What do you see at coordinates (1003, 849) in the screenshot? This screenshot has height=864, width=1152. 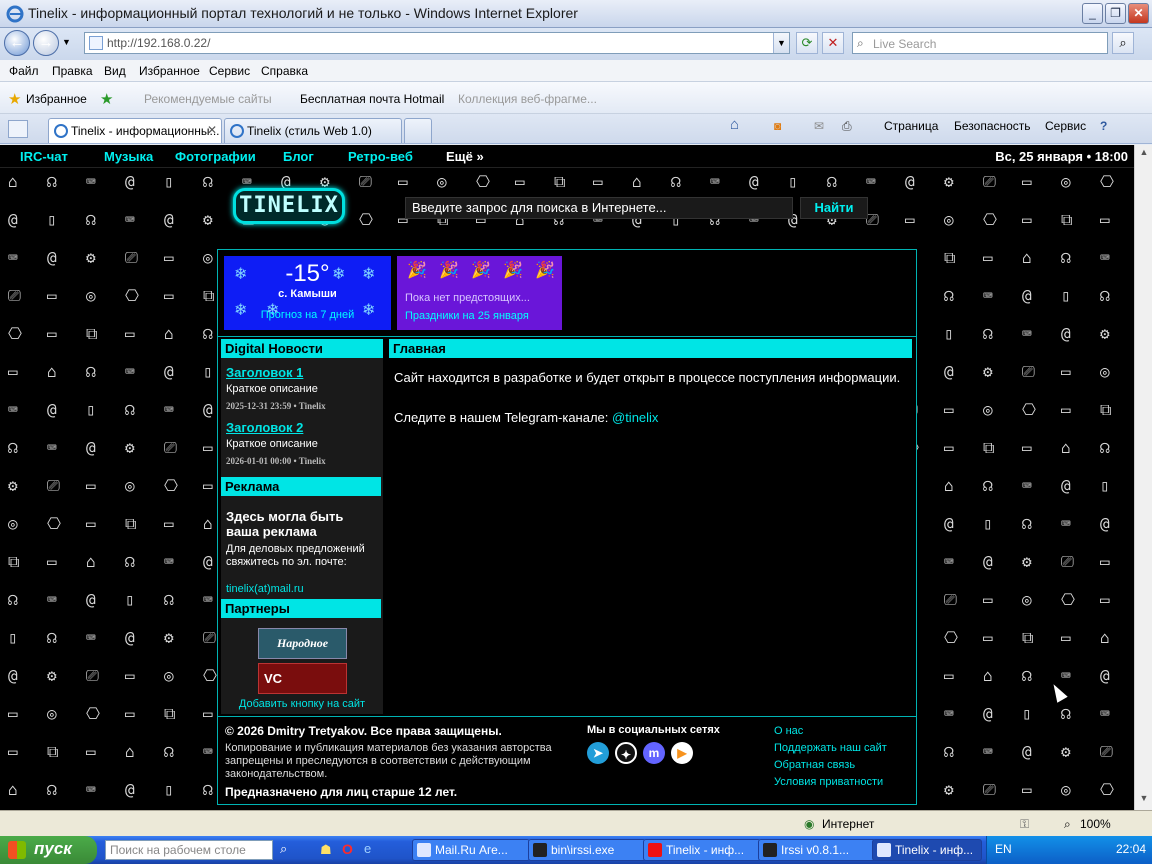 I see `language-indicator: EN` at bounding box center [1003, 849].